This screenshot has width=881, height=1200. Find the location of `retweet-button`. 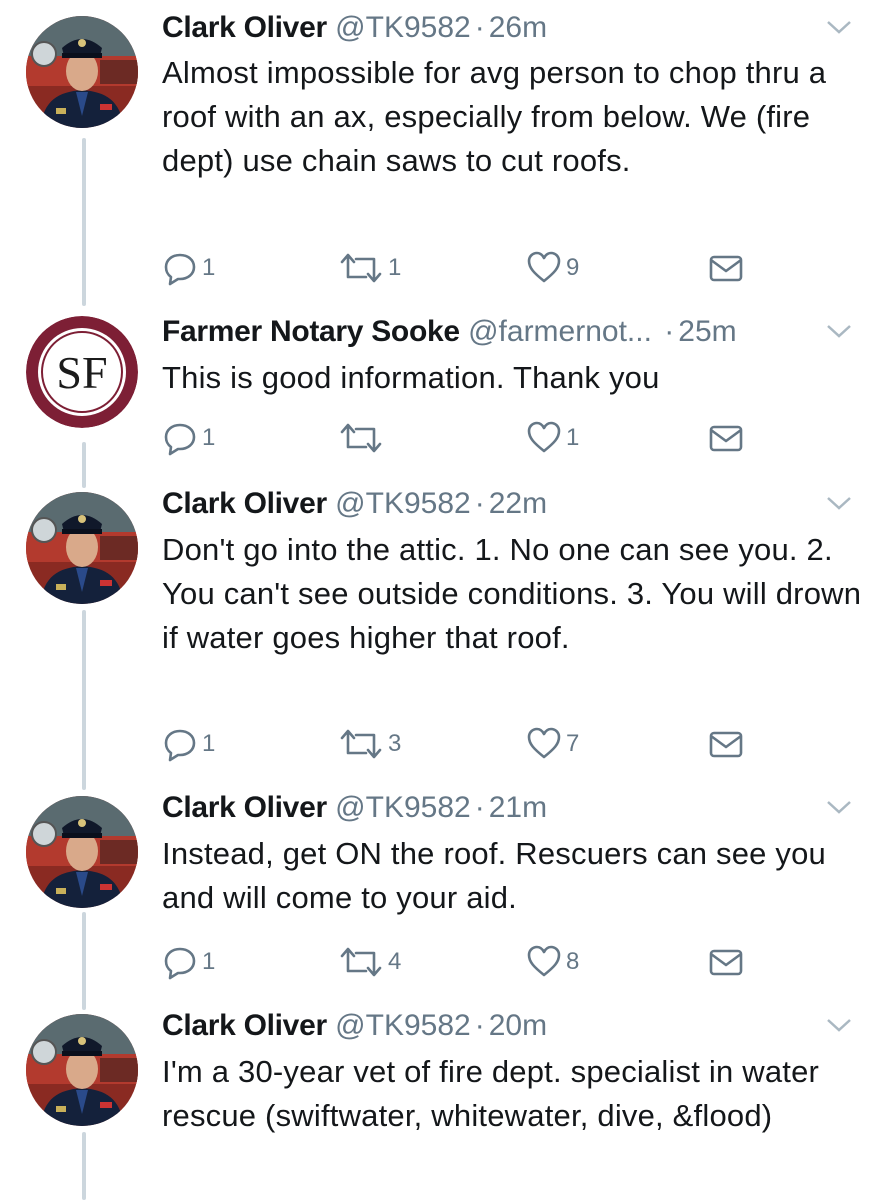

retweet-button is located at coordinates (363, 438).